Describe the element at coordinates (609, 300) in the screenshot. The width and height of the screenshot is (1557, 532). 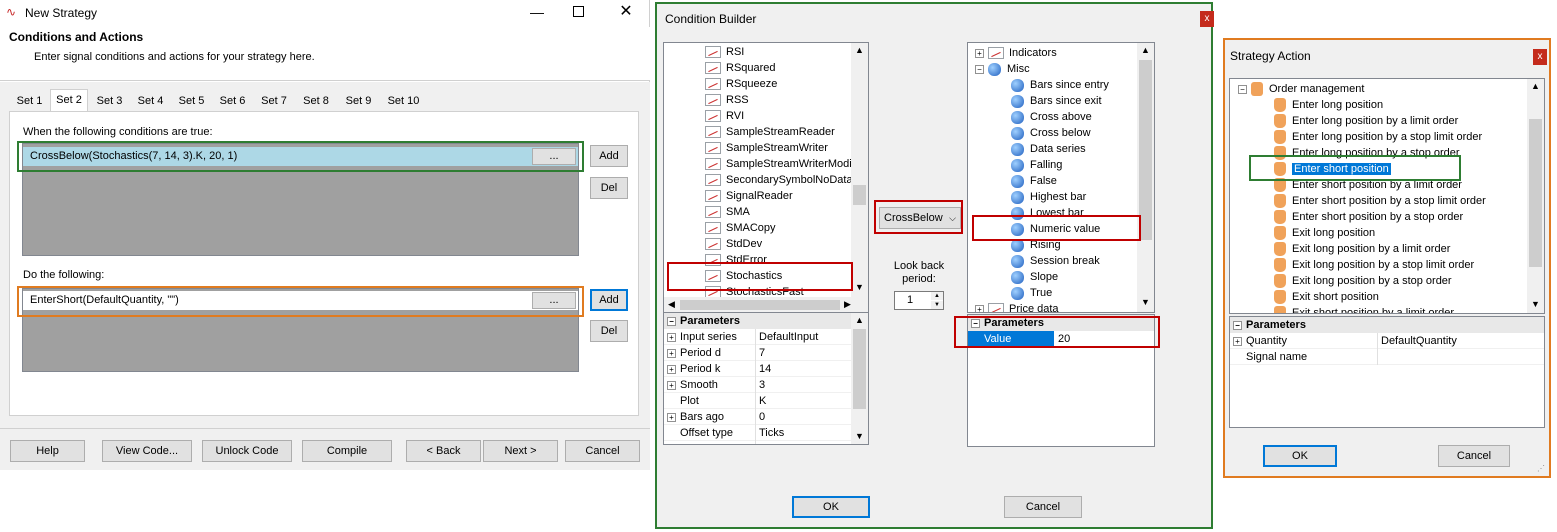
I see `add-action-button: Add` at that location.